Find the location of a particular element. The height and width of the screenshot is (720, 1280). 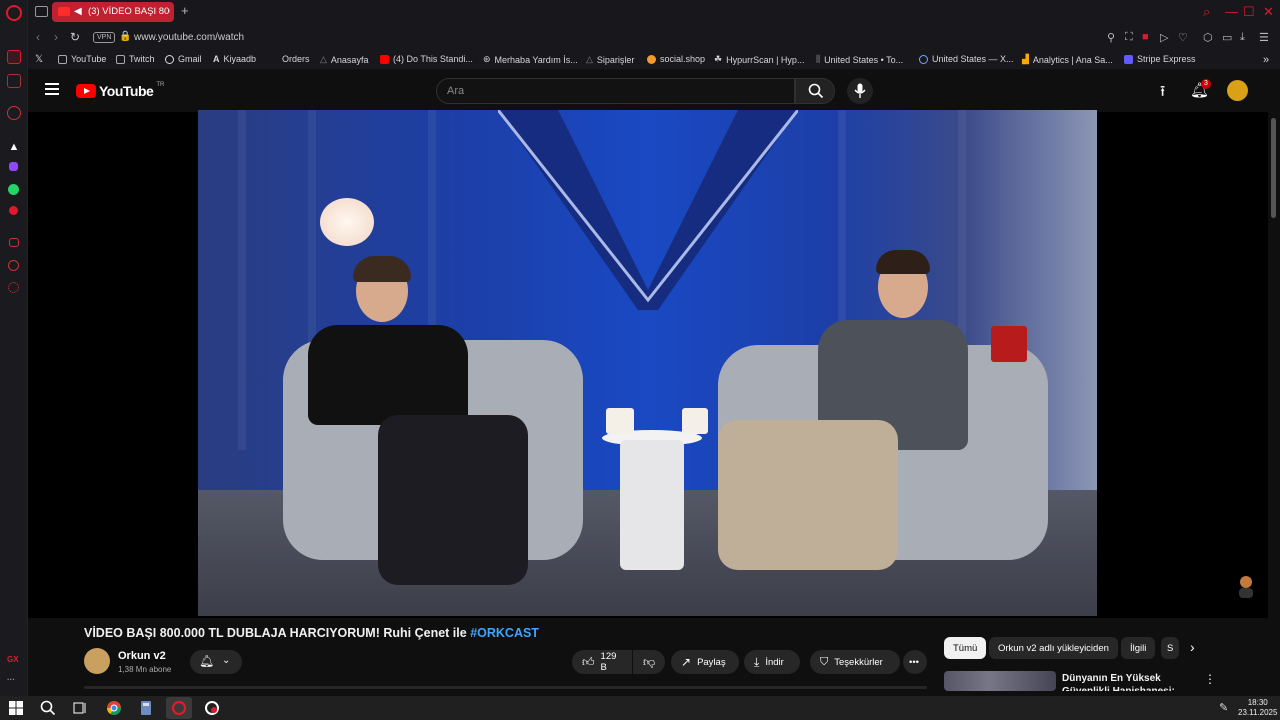

speaker-icon: ◀ is located at coordinates (78, 11).